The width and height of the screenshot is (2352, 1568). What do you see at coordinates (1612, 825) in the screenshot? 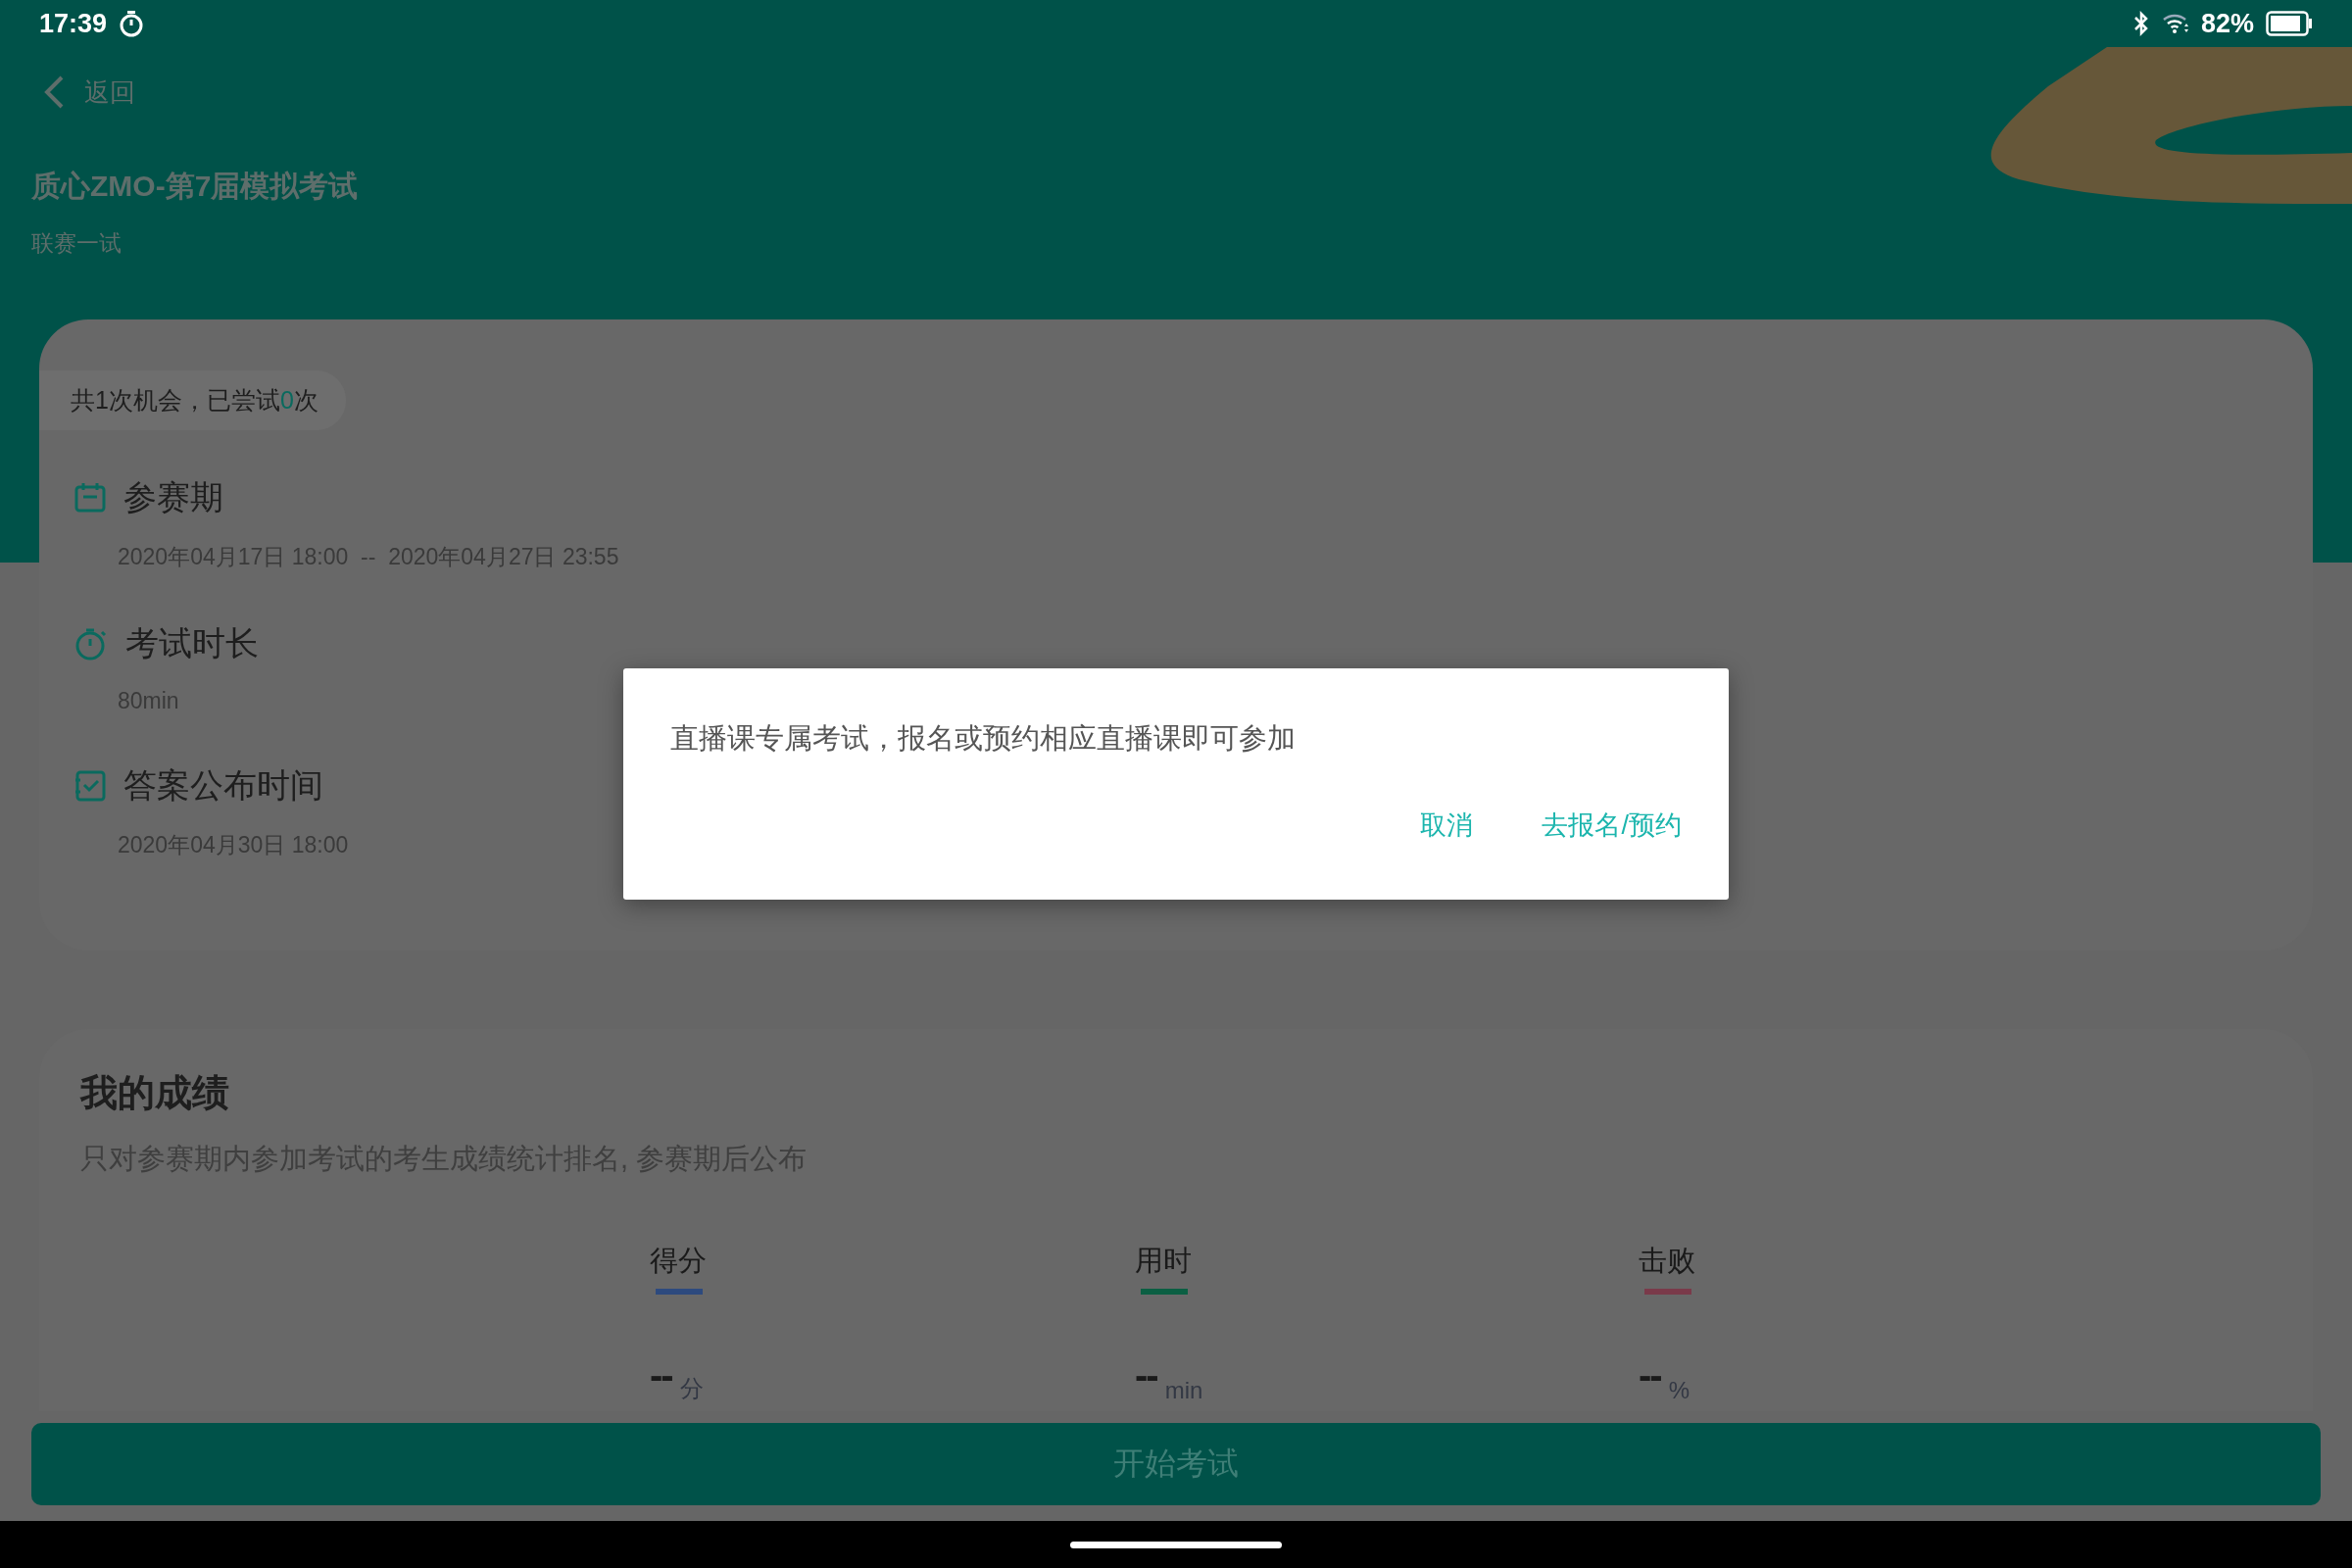
I see `dialog-button: 去报名/预约` at bounding box center [1612, 825].